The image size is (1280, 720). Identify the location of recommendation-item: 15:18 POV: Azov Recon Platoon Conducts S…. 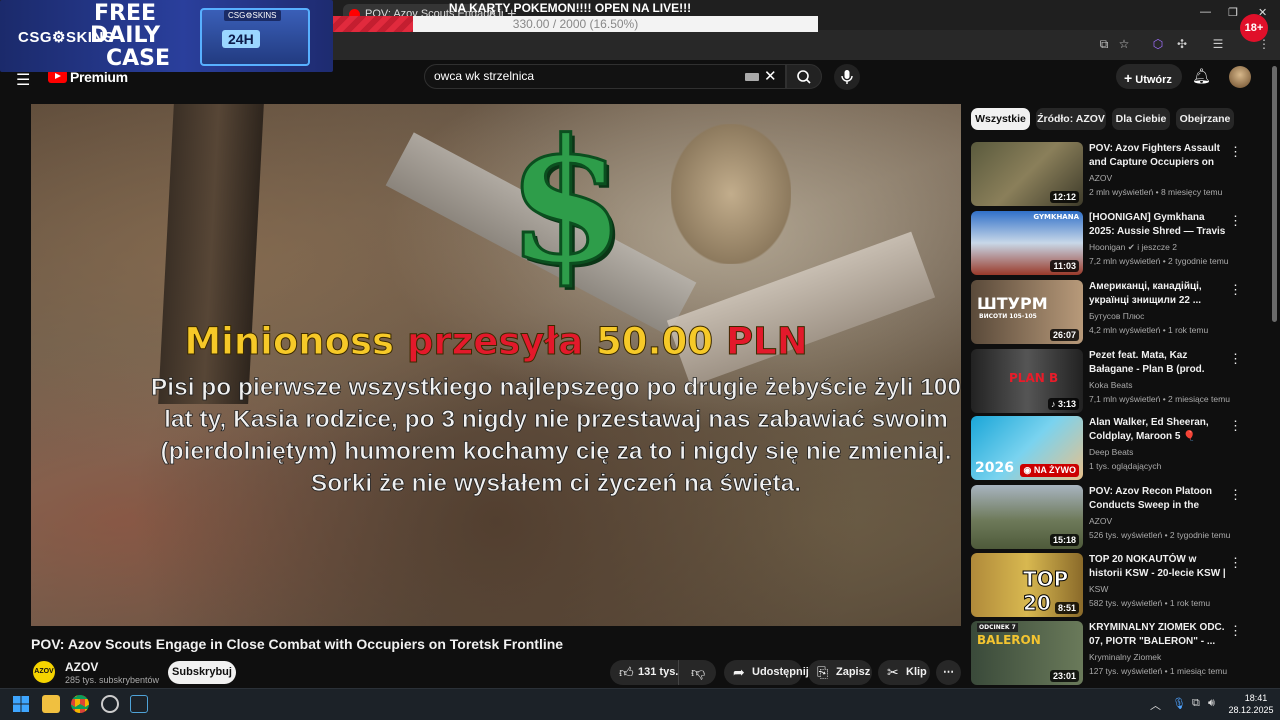
(1111, 517).